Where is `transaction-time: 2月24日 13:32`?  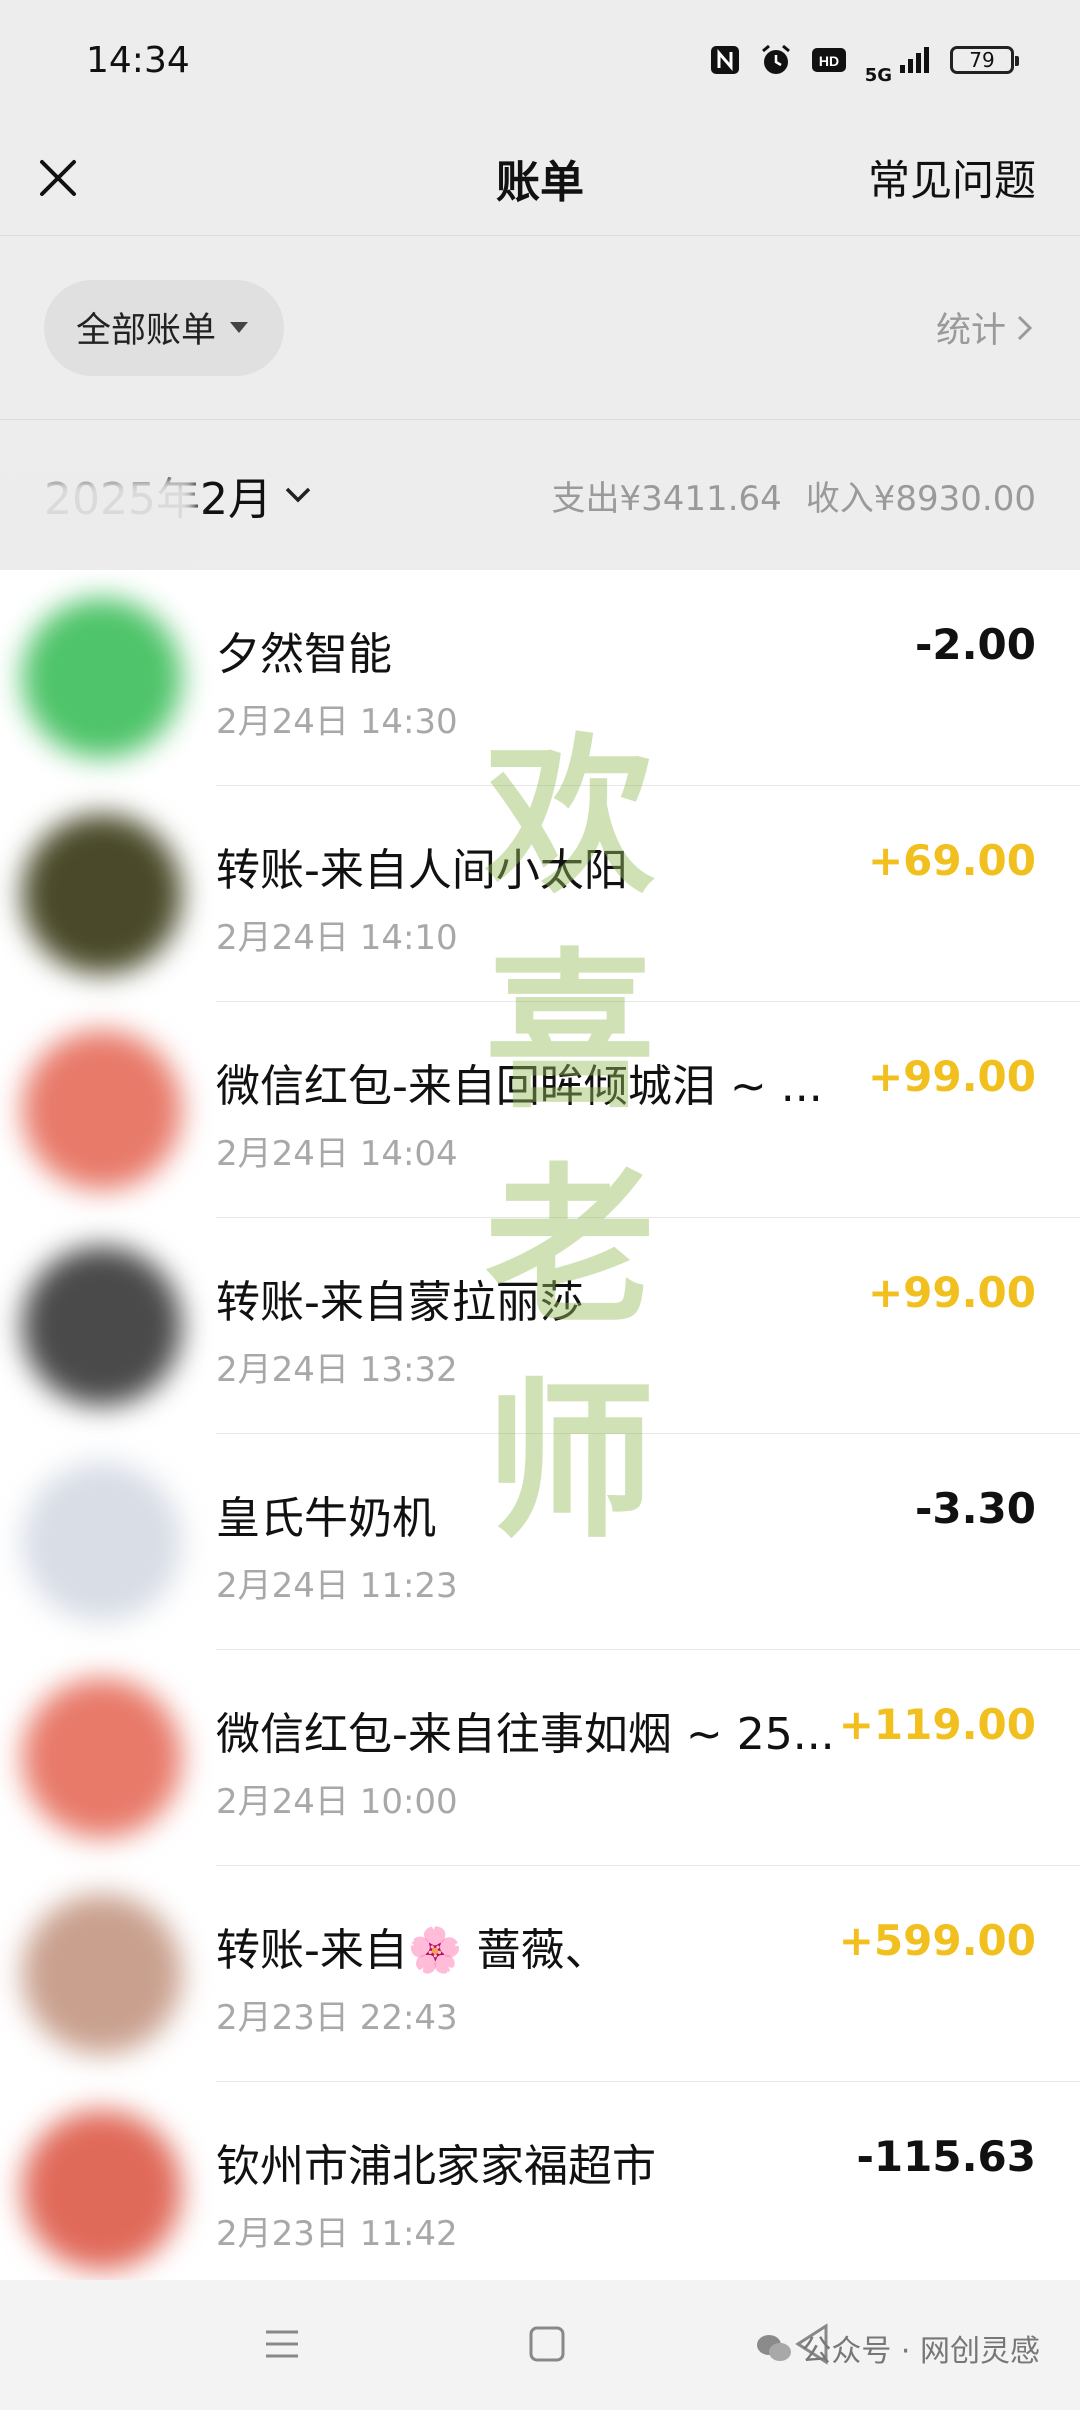 transaction-time: 2月24日 13:32 is located at coordinates (337, 1370).